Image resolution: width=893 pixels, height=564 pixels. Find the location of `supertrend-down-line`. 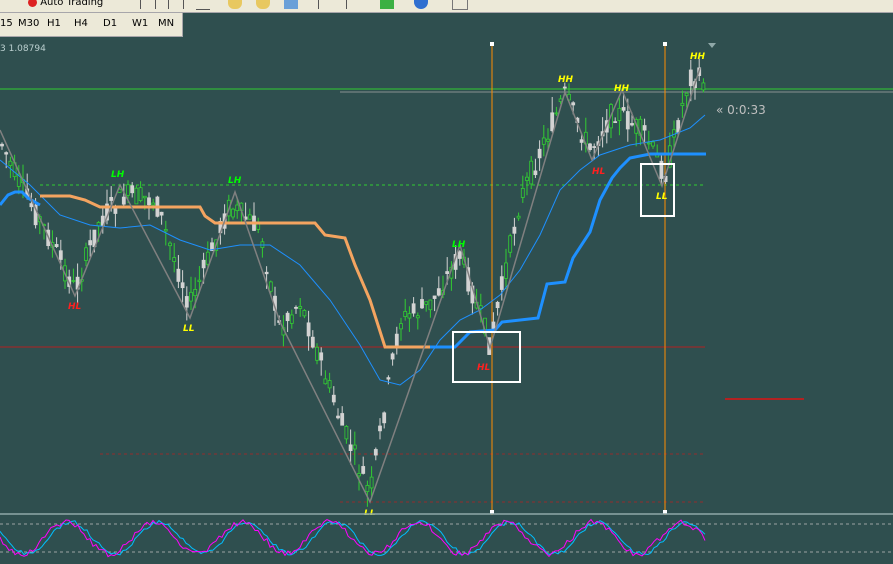

supertrend-down-line is located at coordinates (235, 271).